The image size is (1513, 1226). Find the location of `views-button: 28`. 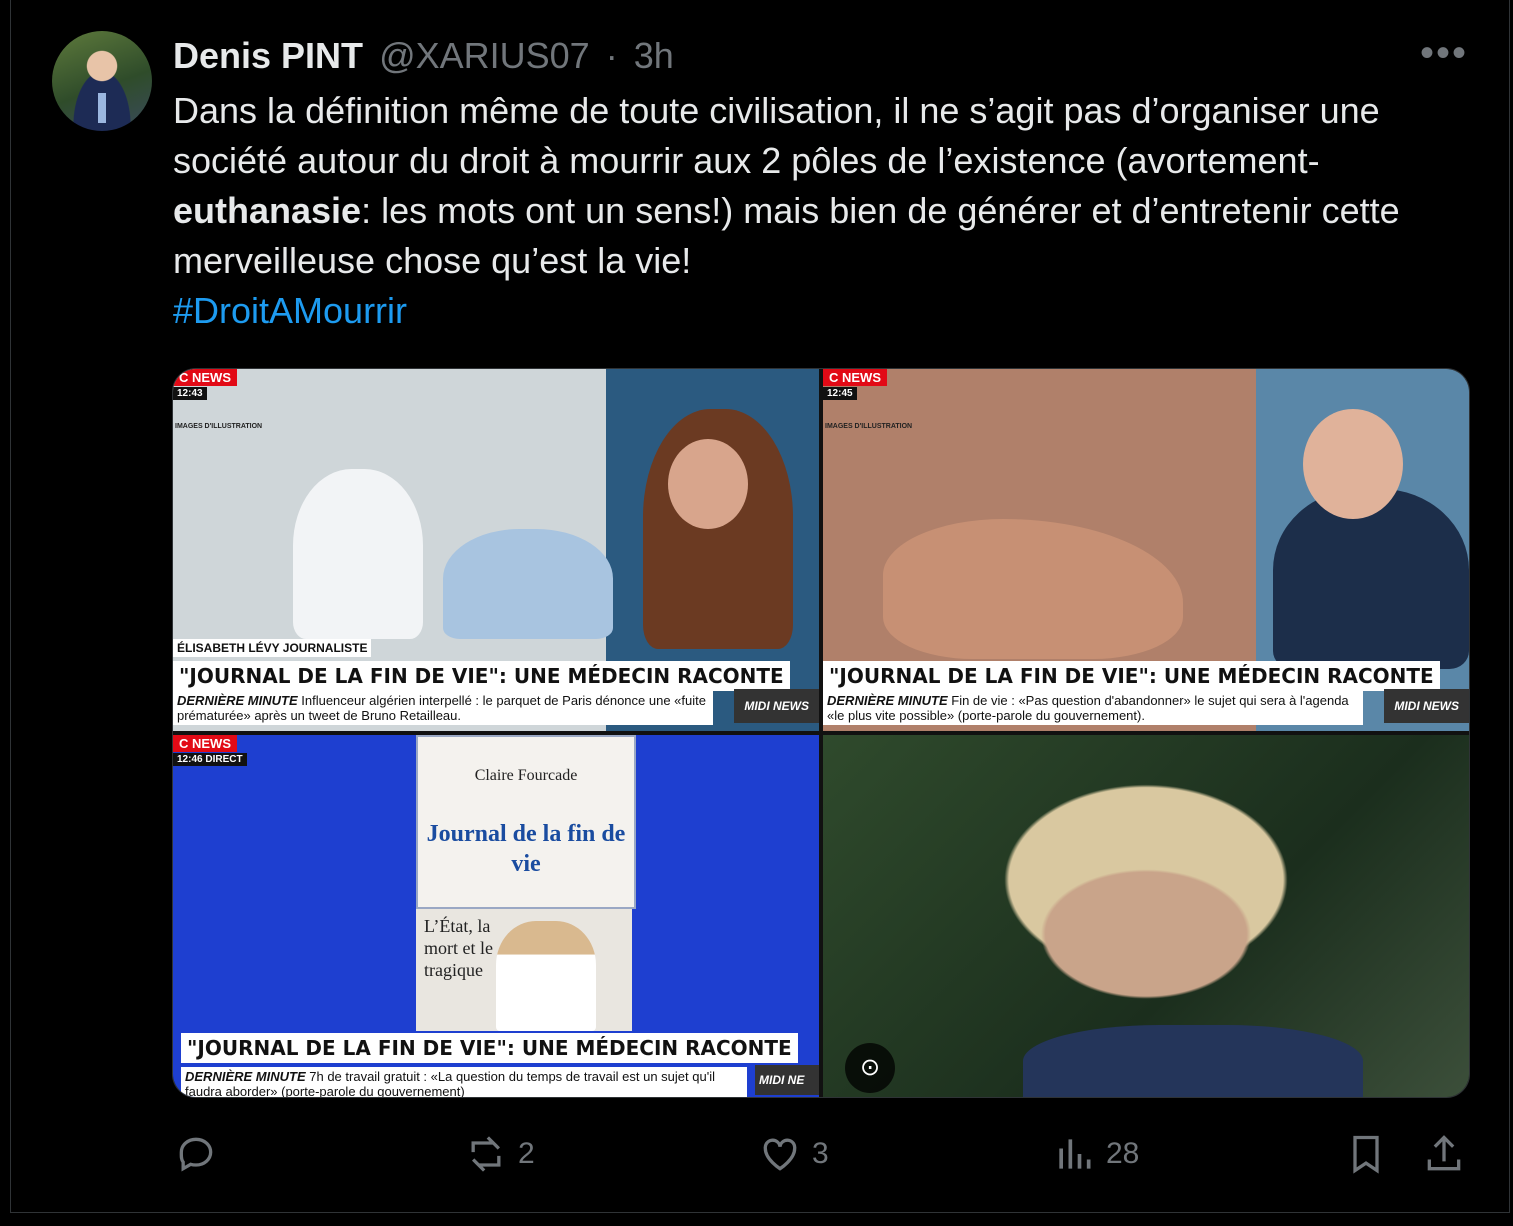

views-button: 28 is located at coordinates (1095, 1154).